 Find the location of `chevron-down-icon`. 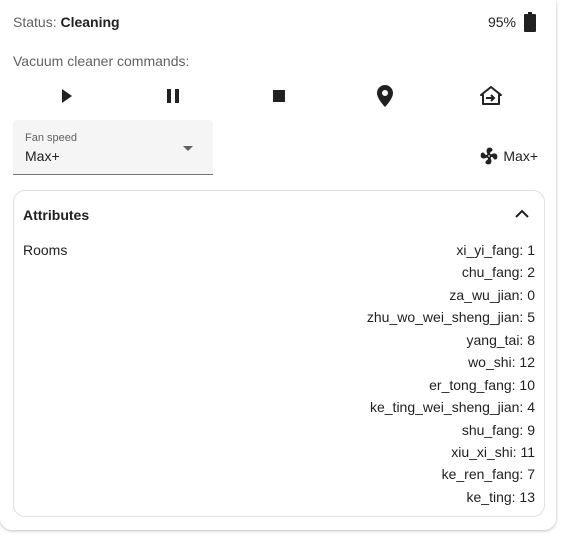

chevron-down-icon is located at coordinates (188, 148).